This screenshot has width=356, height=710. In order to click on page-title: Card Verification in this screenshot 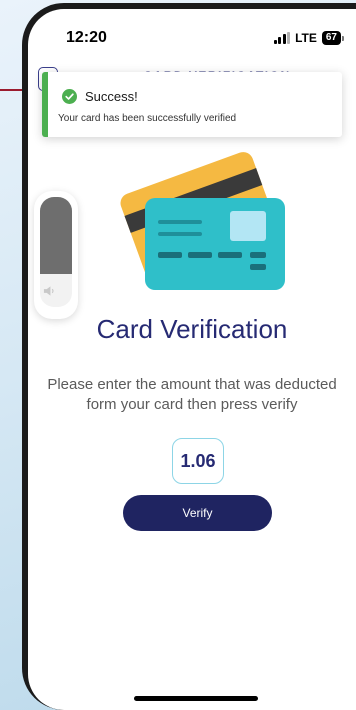, I will do `click(192, 329)`.